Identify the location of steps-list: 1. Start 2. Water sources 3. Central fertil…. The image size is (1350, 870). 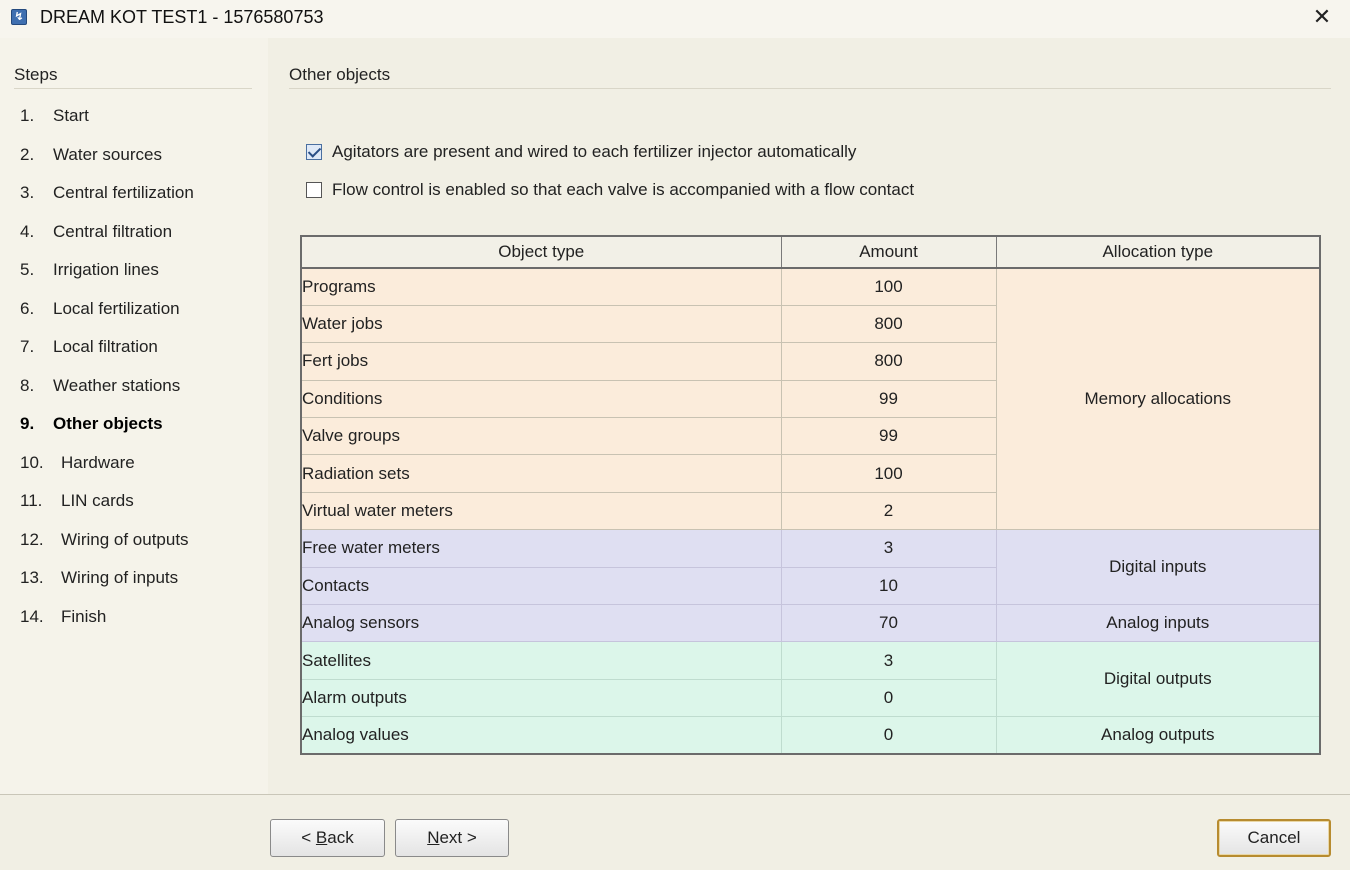
(107, 375).